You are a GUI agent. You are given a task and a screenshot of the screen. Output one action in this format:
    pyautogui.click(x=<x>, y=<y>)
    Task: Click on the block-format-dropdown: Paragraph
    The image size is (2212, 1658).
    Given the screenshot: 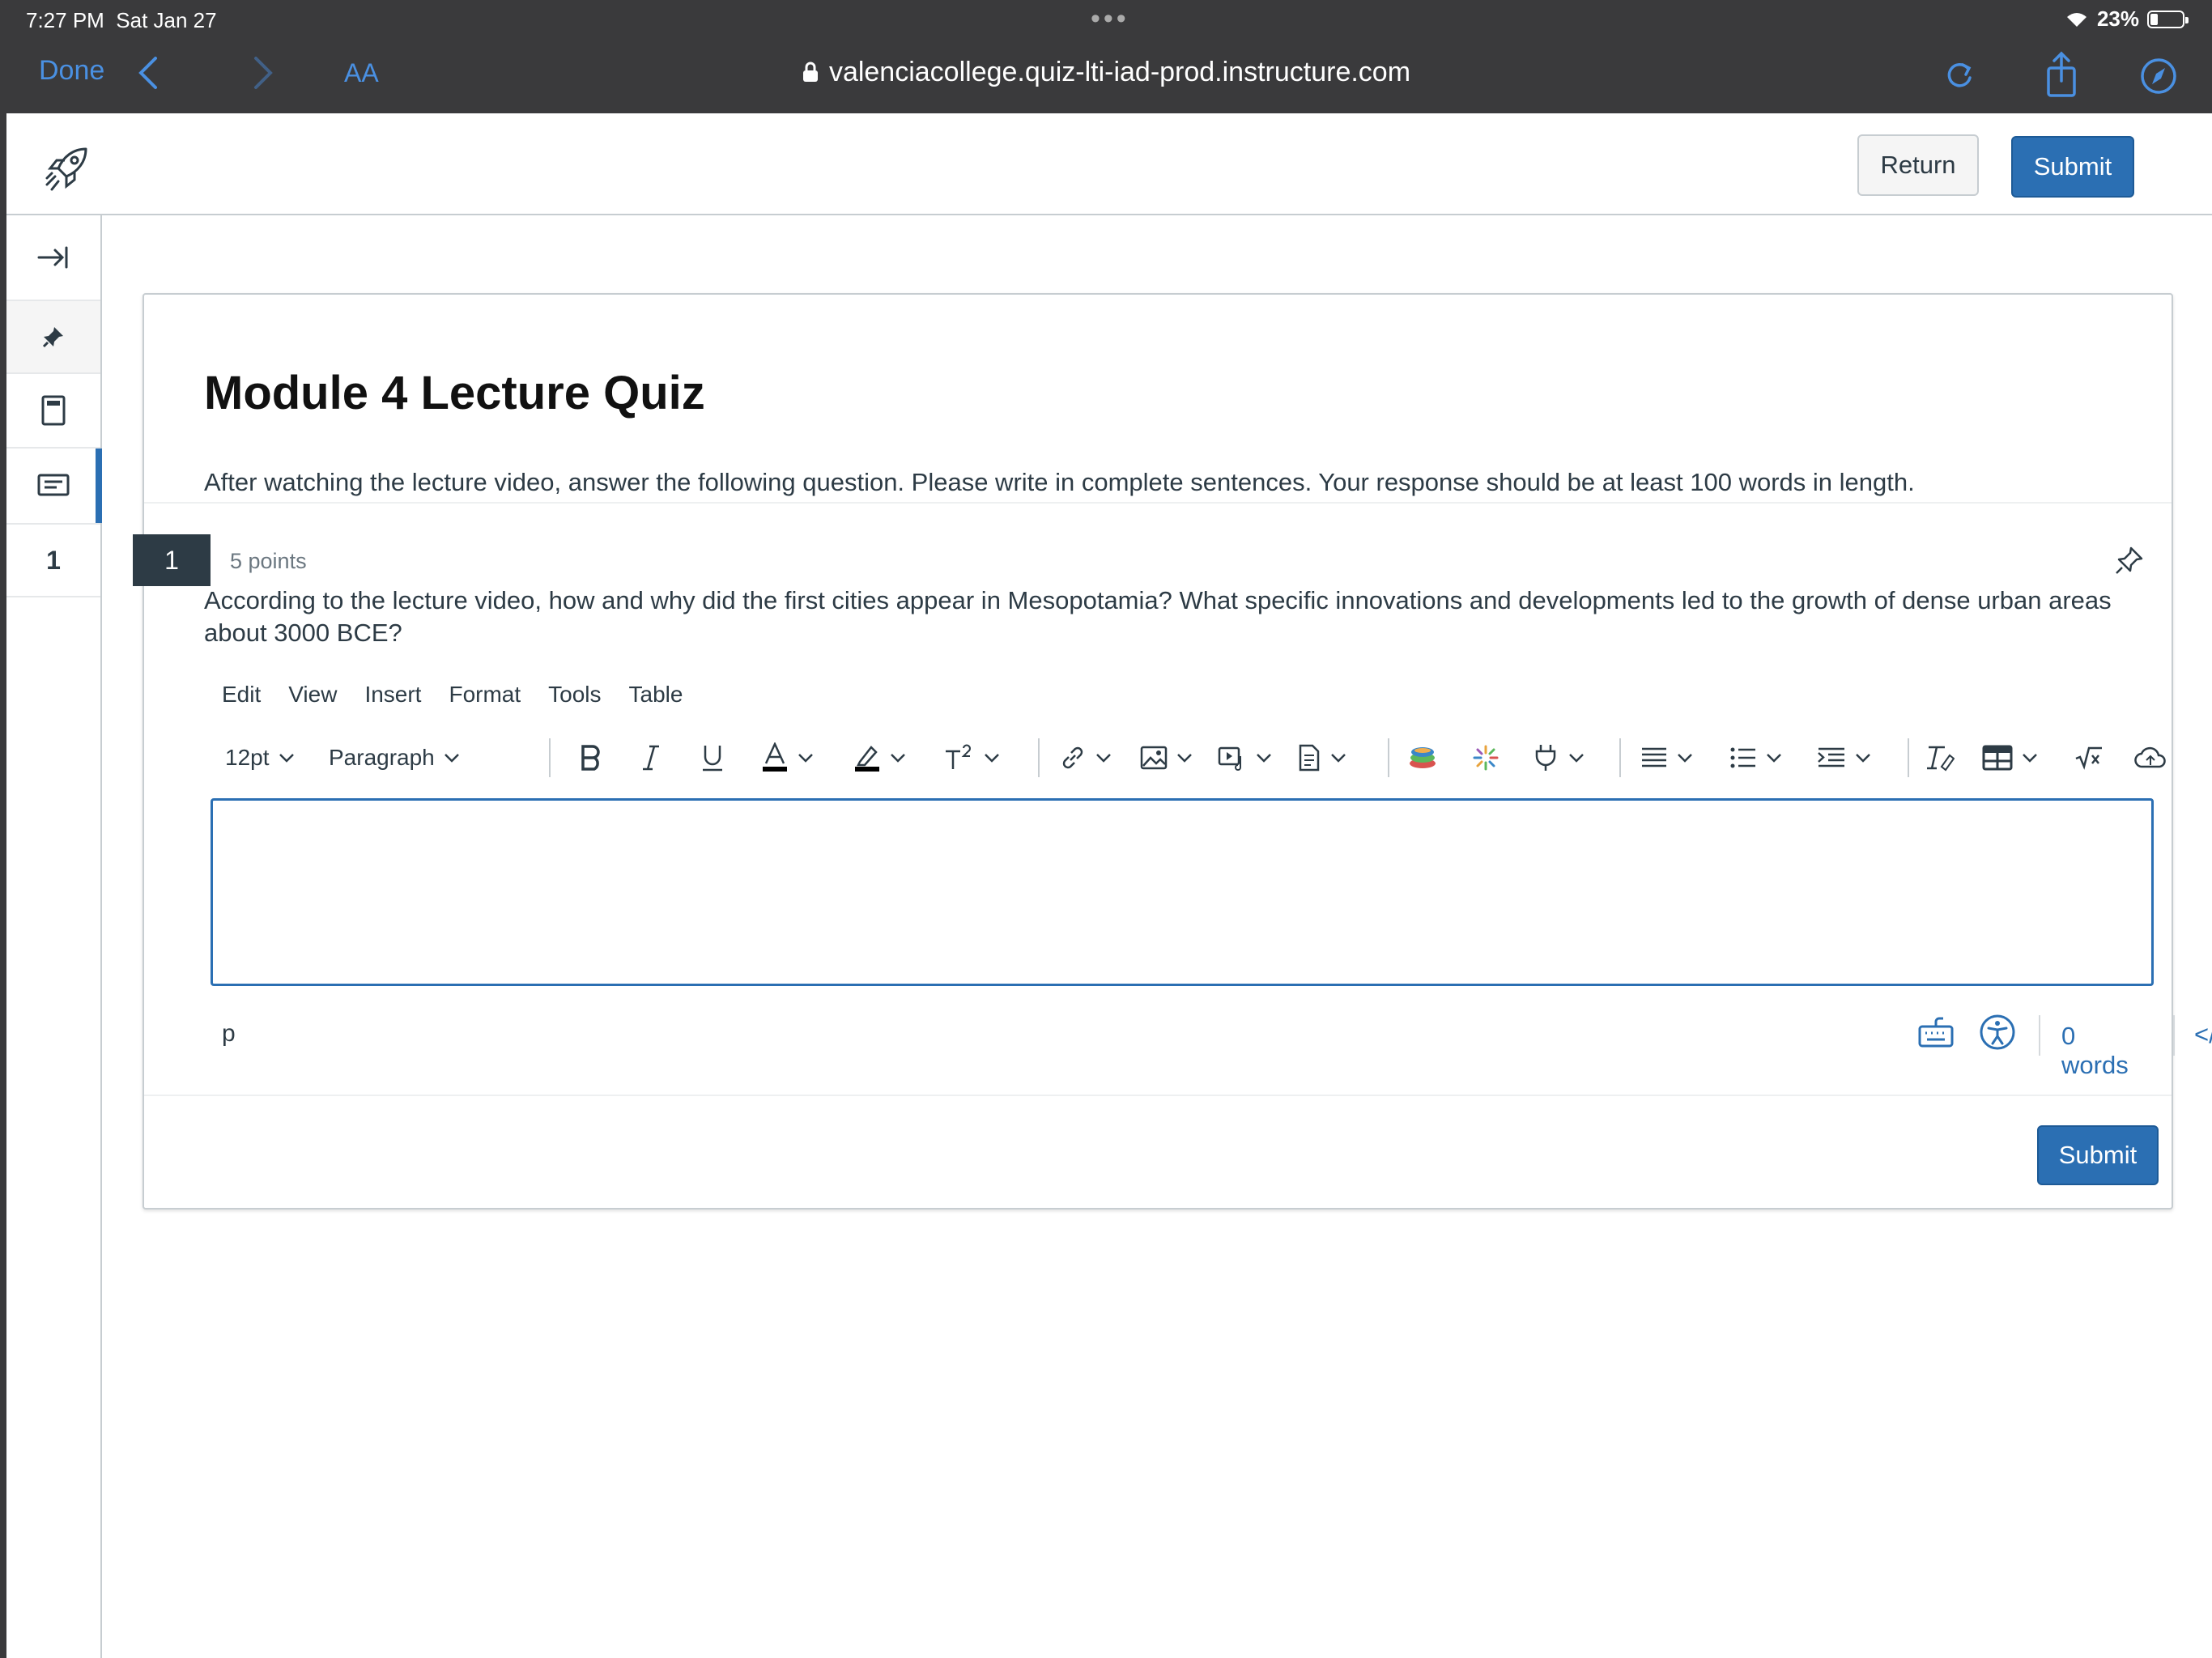 What is the action you would take?
    pyautogui.click(x=395, y=758)
    